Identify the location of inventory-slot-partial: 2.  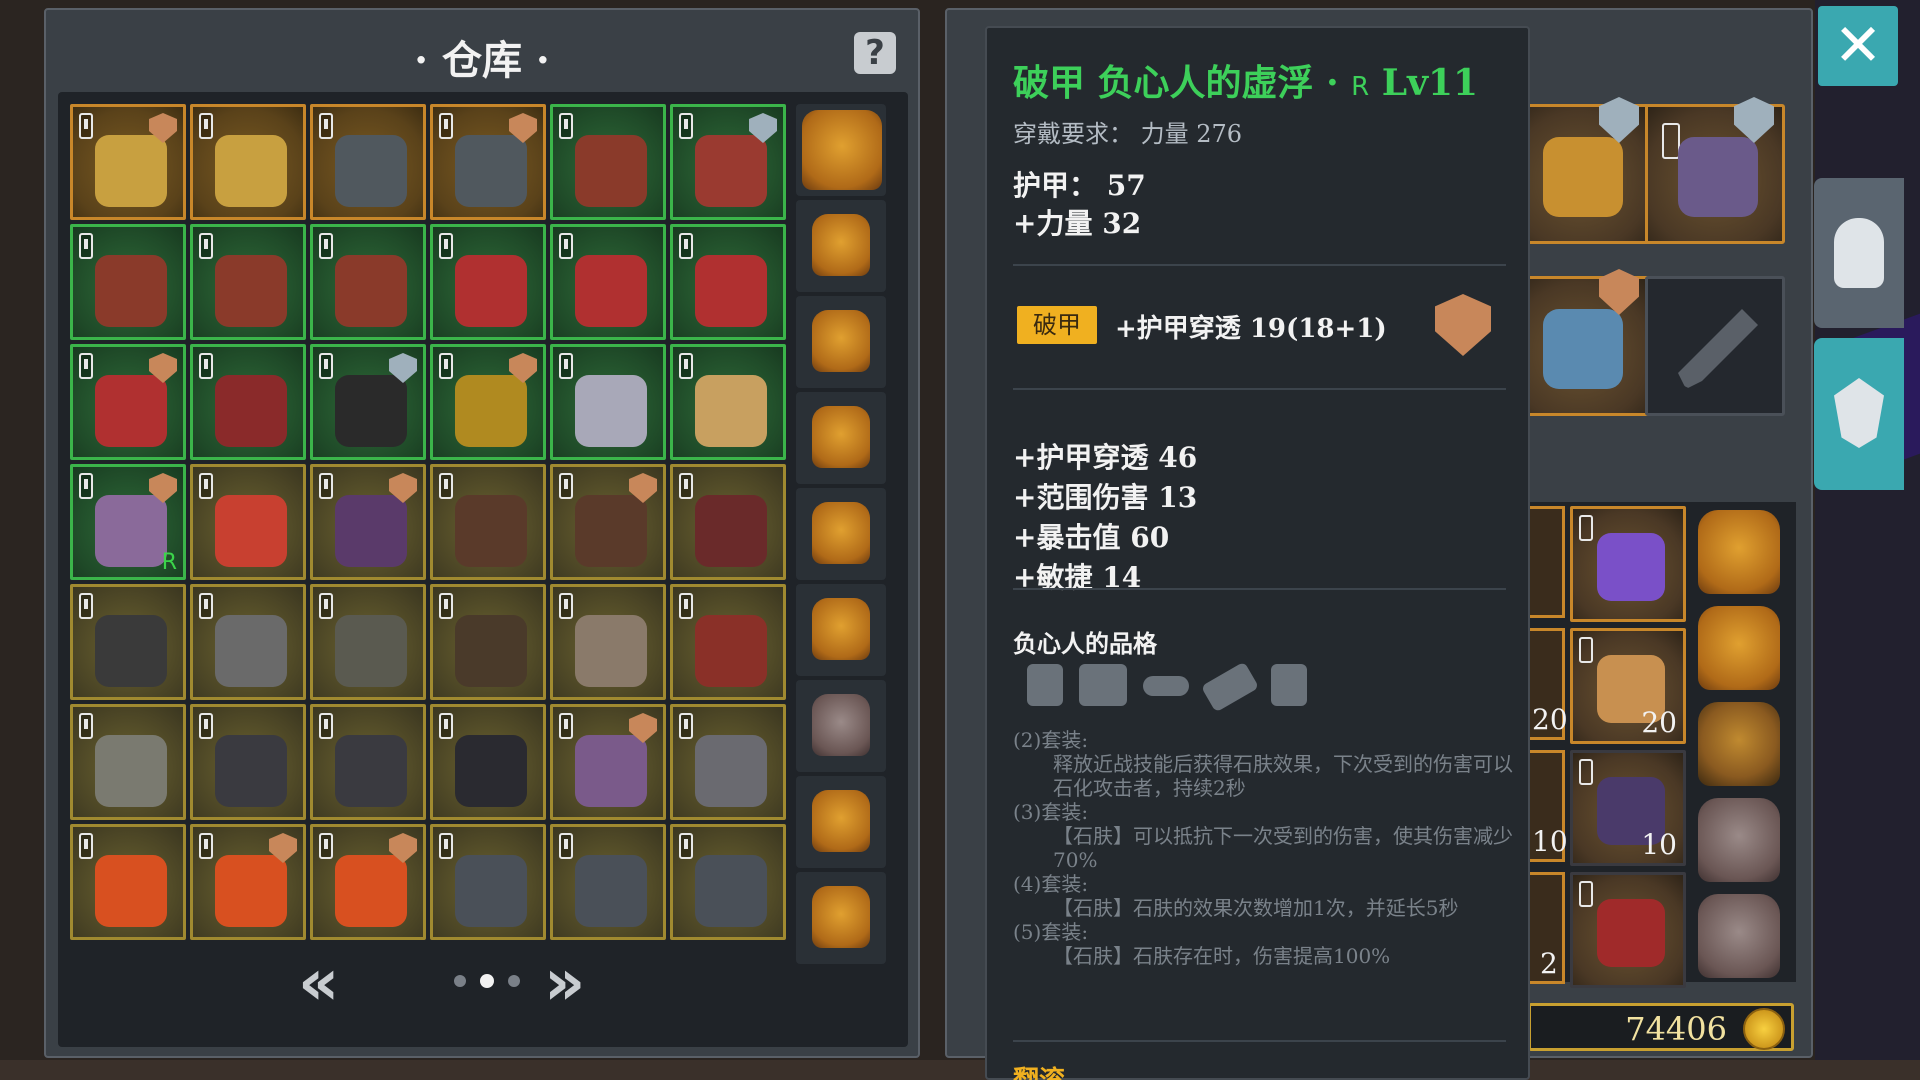
(1545, 928).